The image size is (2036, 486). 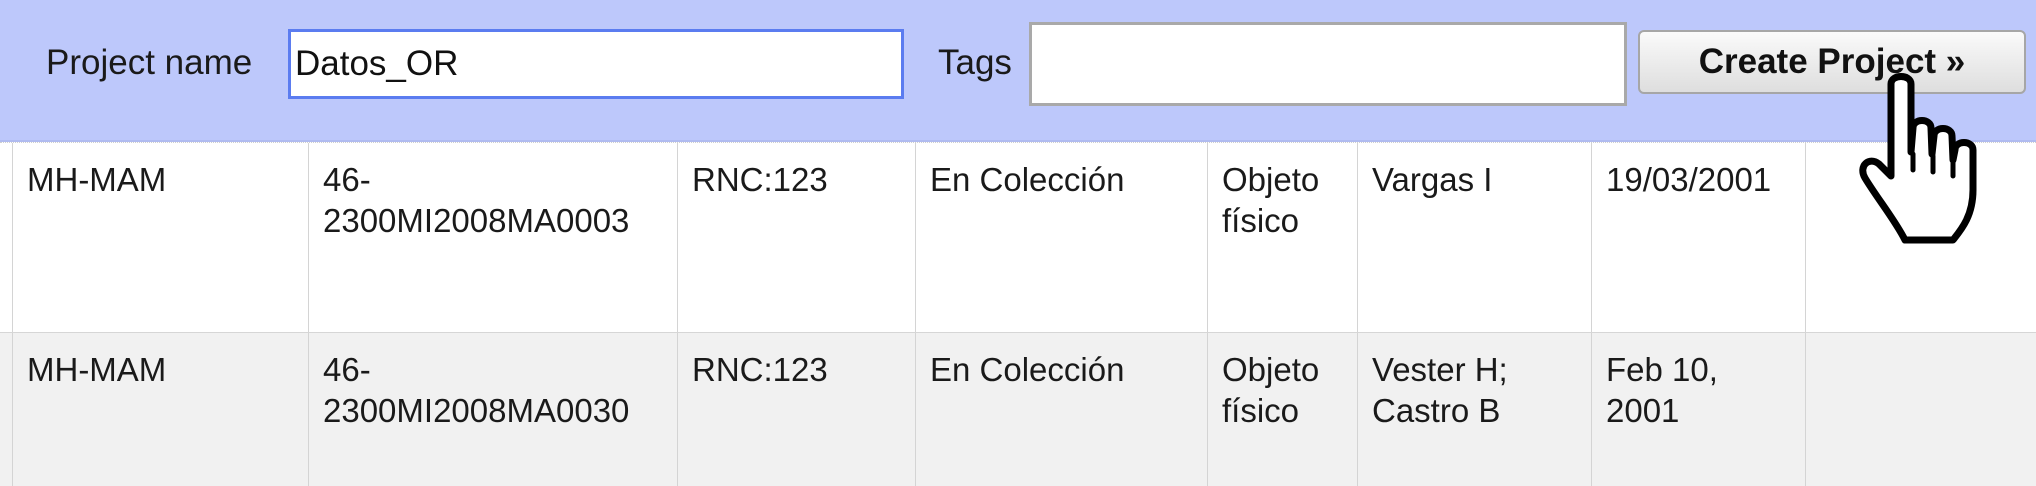 What do you see at coordinates (1698, 409) in the screenshot?
I see `table-cell: Feb 10, 2001` at bounding box center [1698, 409].